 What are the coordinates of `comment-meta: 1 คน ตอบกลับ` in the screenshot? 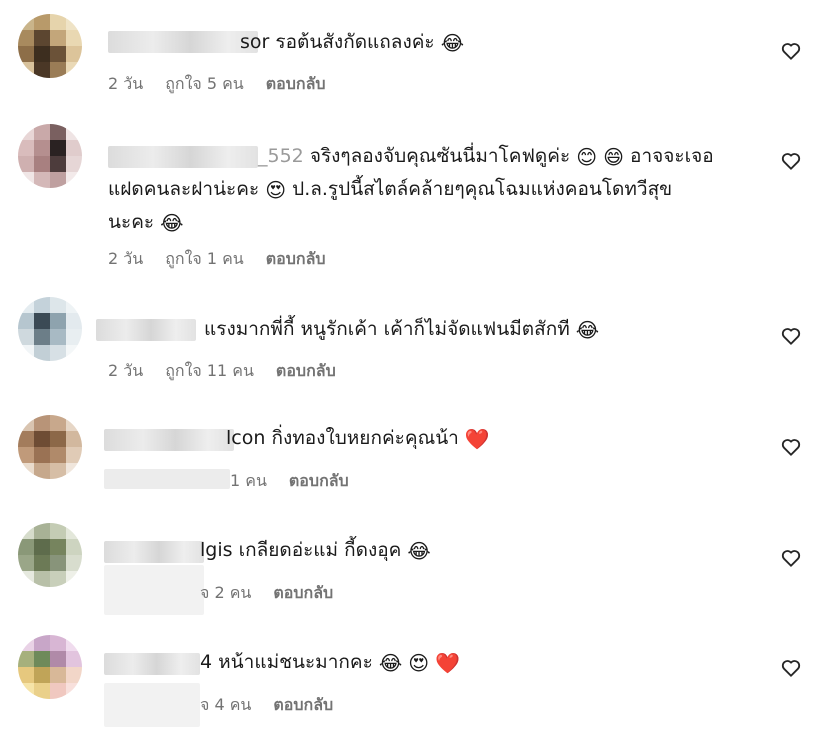 It's located at (289, 481).